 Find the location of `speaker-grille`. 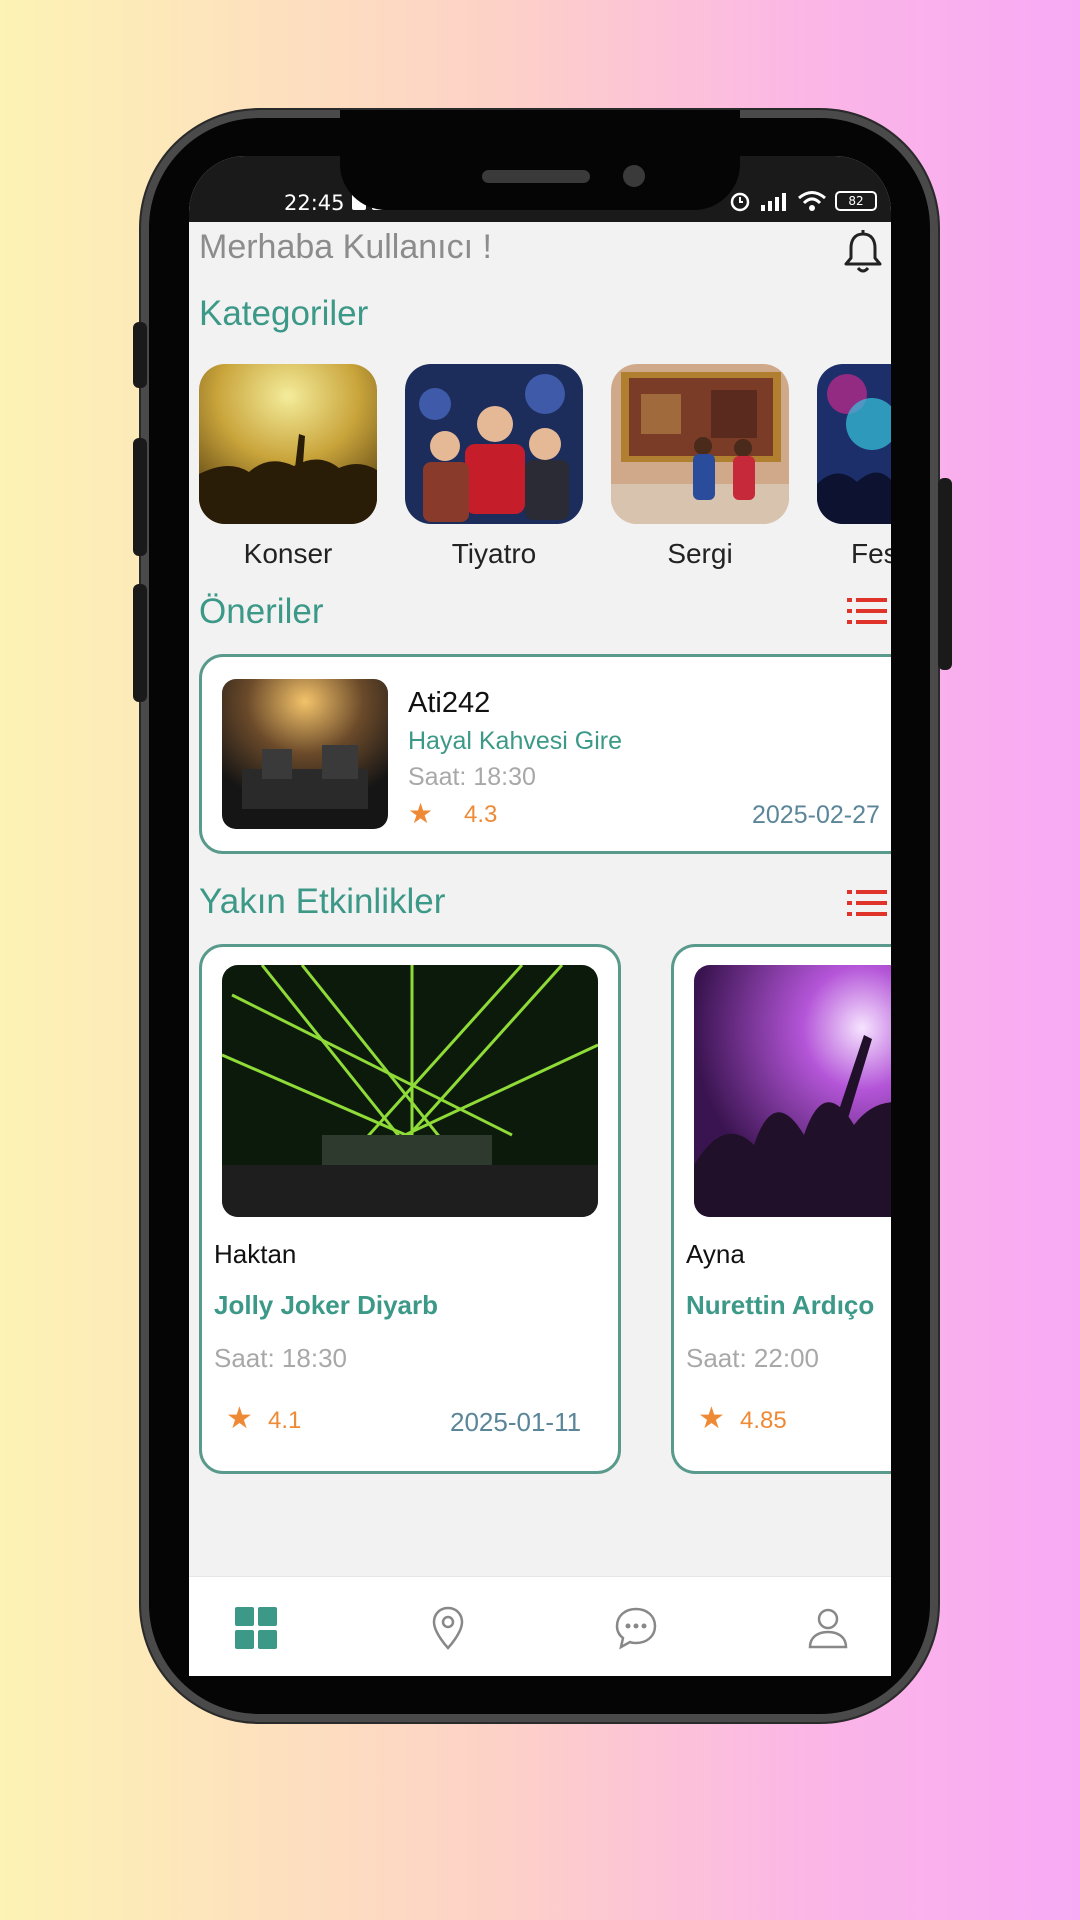

speaker-grille is located at coordinates (536, 176).